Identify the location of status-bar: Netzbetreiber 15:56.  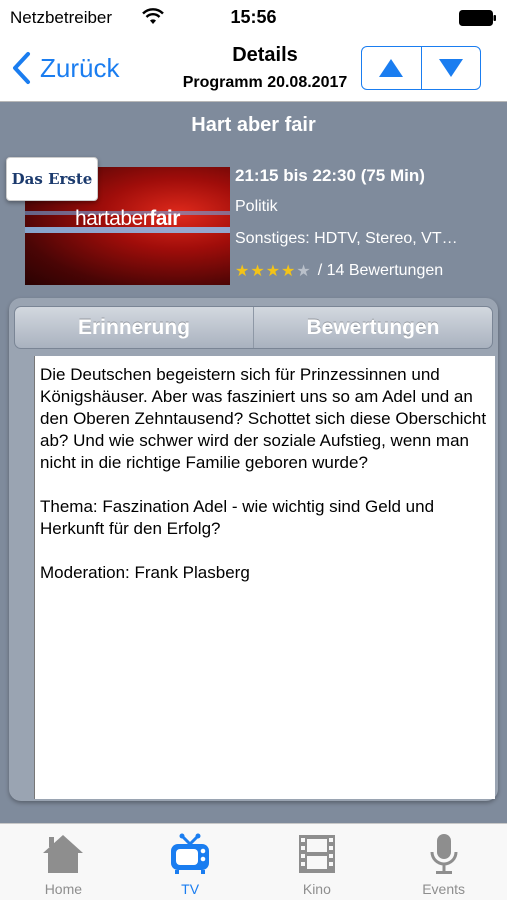
(253, 18).